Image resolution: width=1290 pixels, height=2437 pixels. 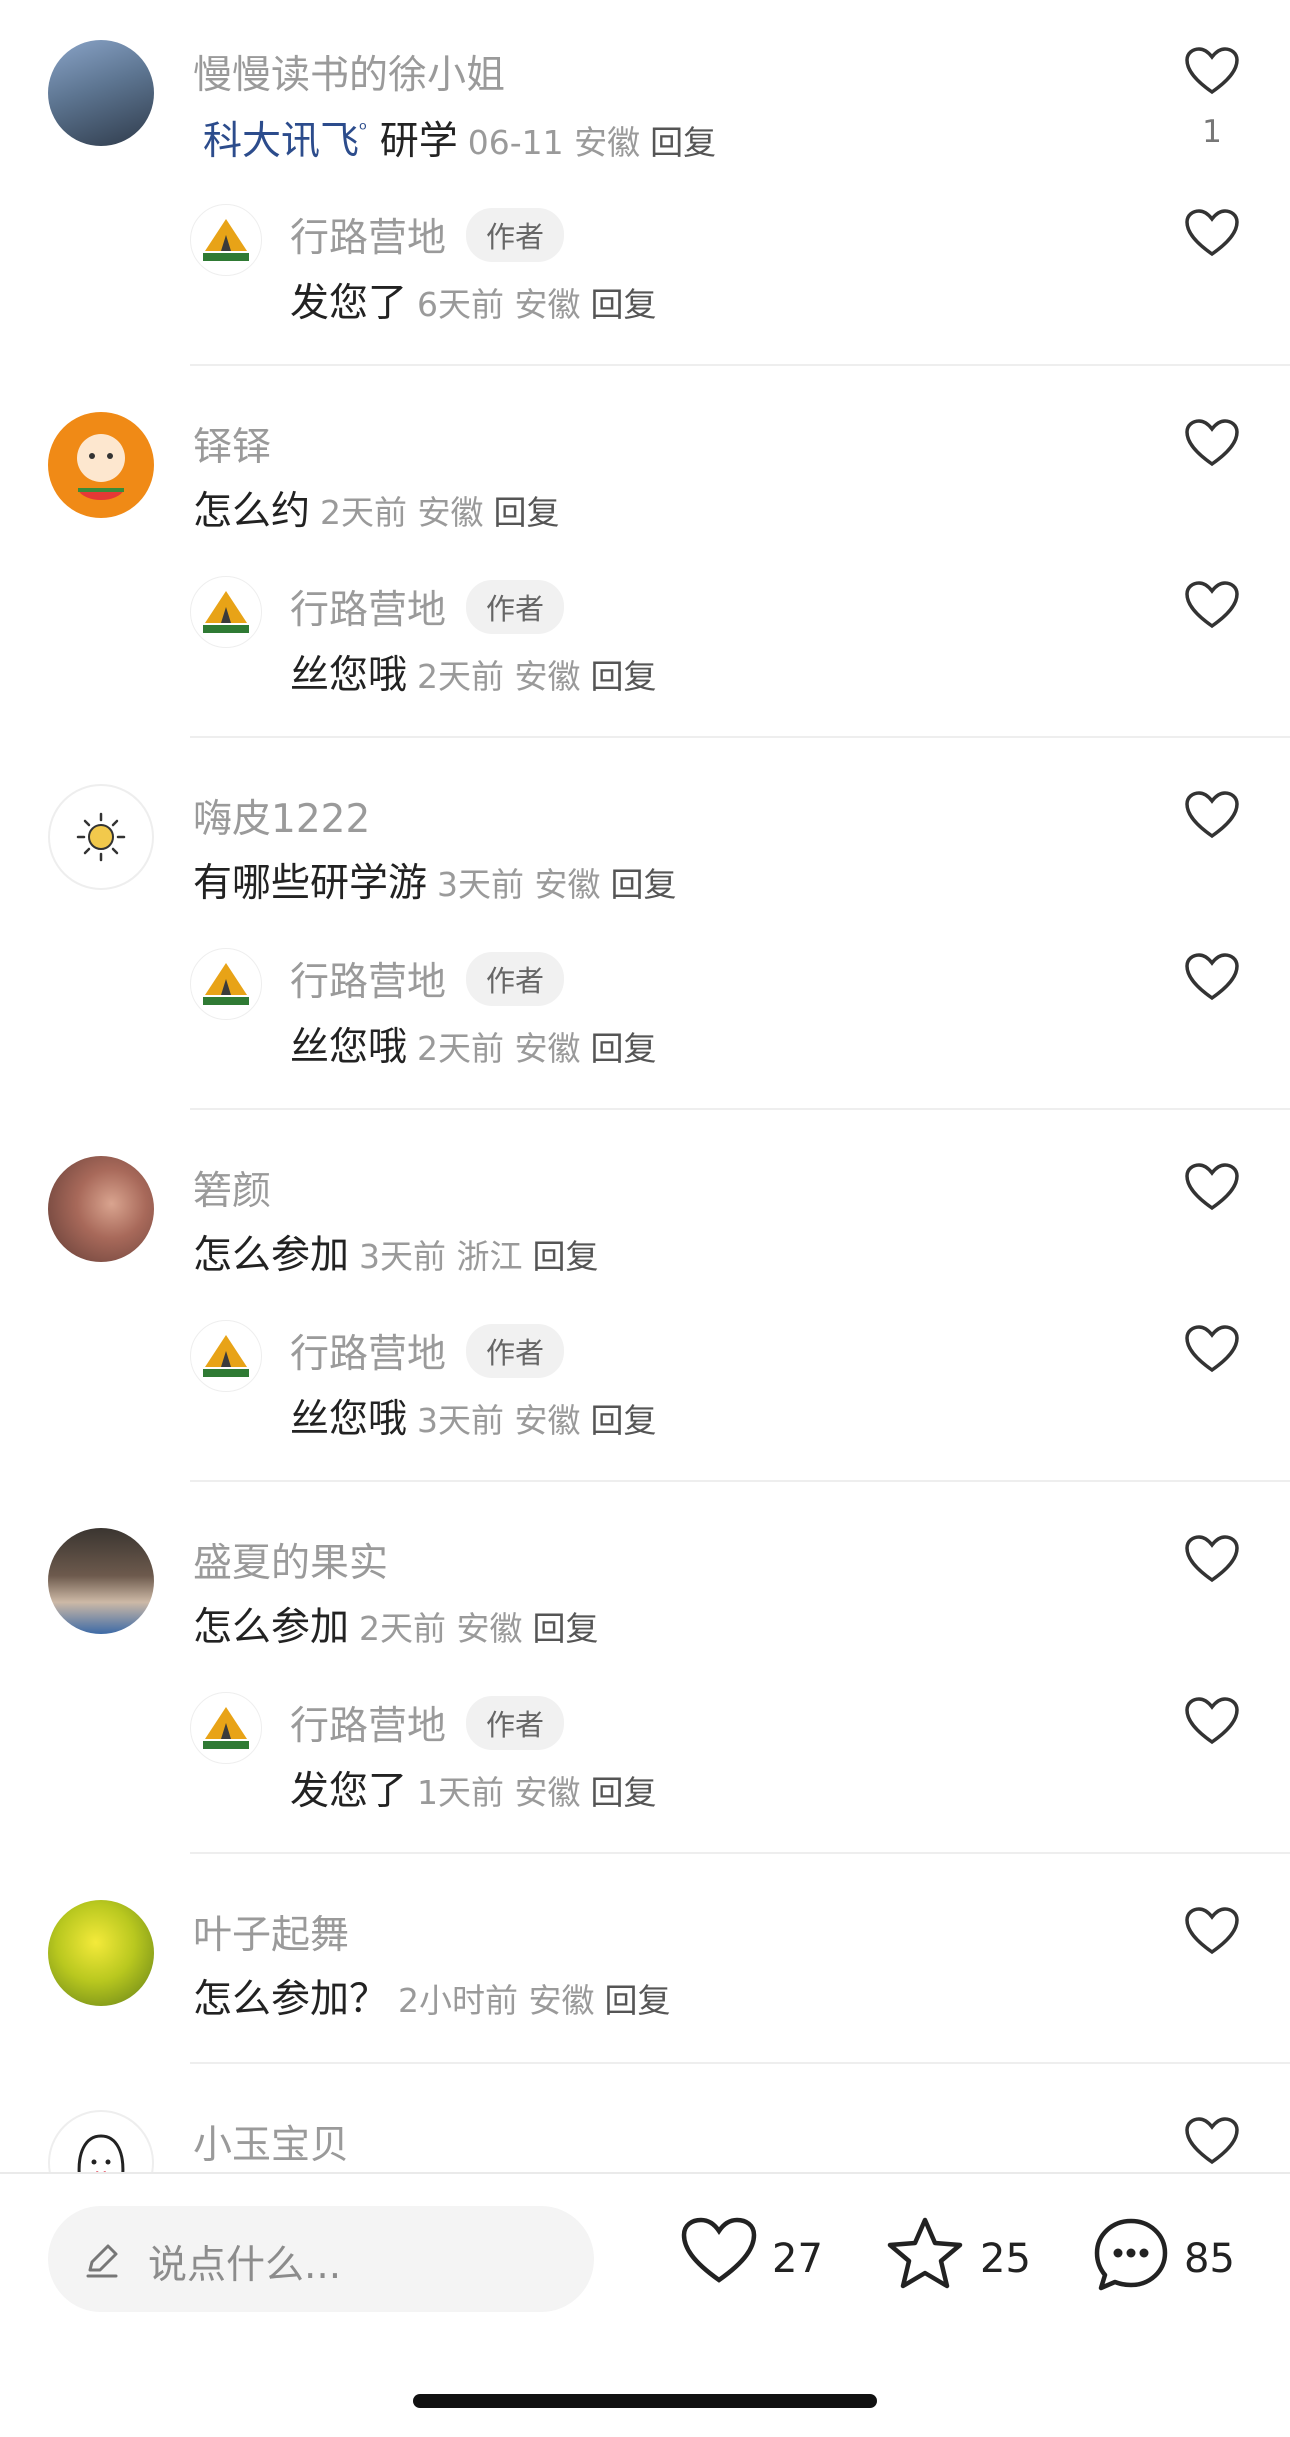 I want to click on comment-text: 怎么参加 3天前 浙江 回复, so click(x=396, y=1255).